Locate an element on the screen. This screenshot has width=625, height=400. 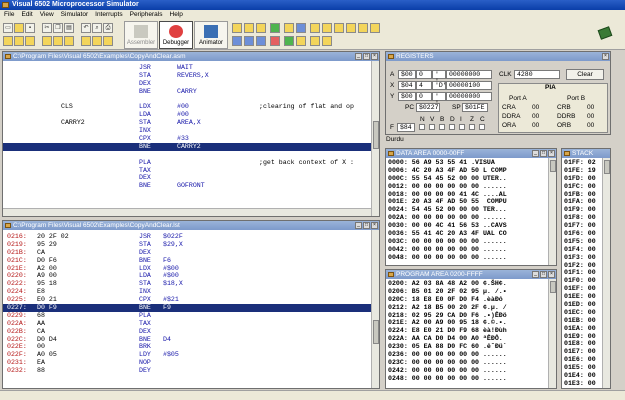
window-7-icon is located at coordinates (86, 41).